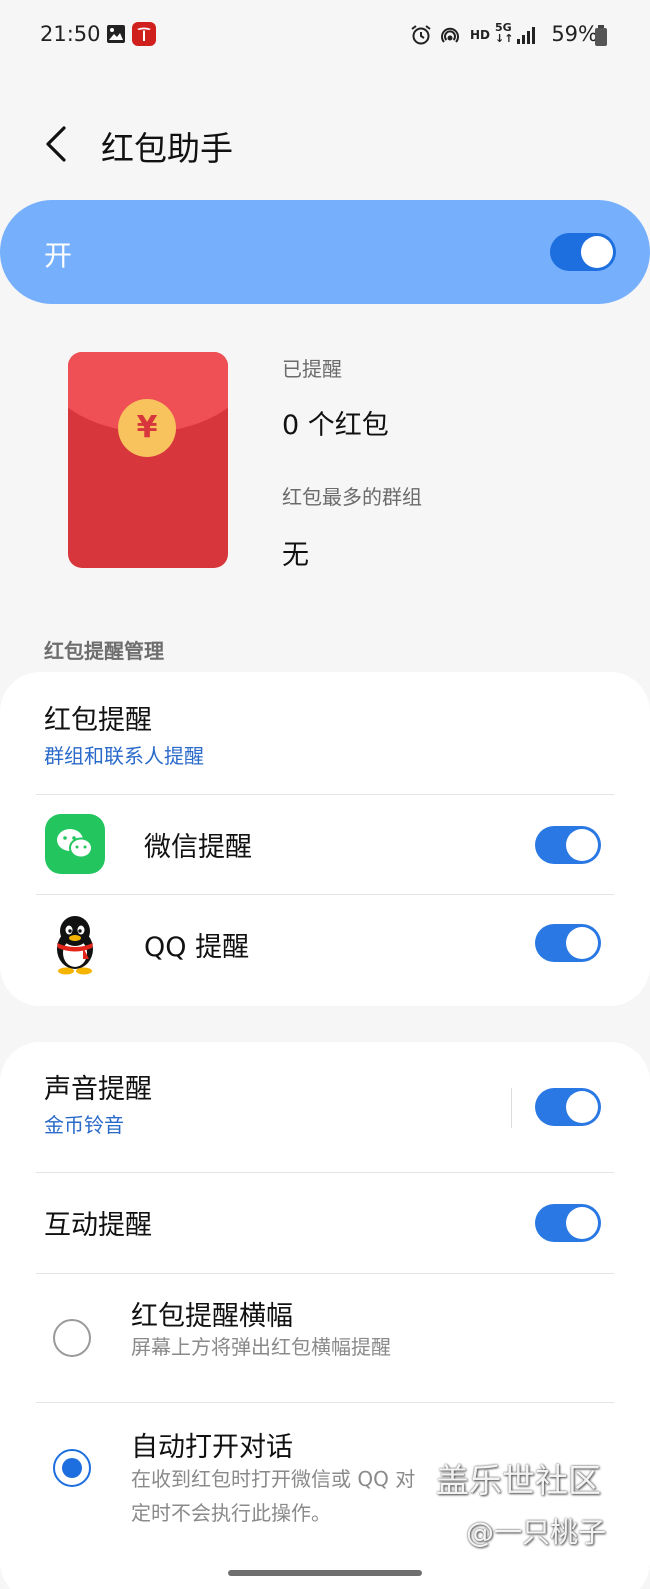 This screenshot has height=1589, width=650. What do you see at coordinates (450, 37) in the screenshot?
I see `hotspot-icon` at bounding box center [450, 37].